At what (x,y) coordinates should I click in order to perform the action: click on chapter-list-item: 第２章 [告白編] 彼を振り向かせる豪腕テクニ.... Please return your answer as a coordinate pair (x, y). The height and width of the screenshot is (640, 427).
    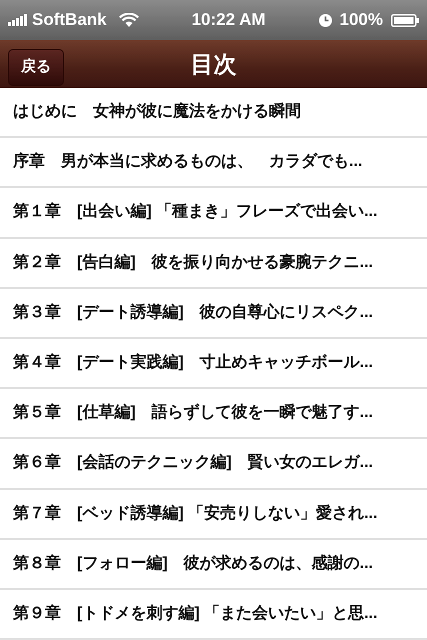
    Looking at the image, I should click on (213, 263).